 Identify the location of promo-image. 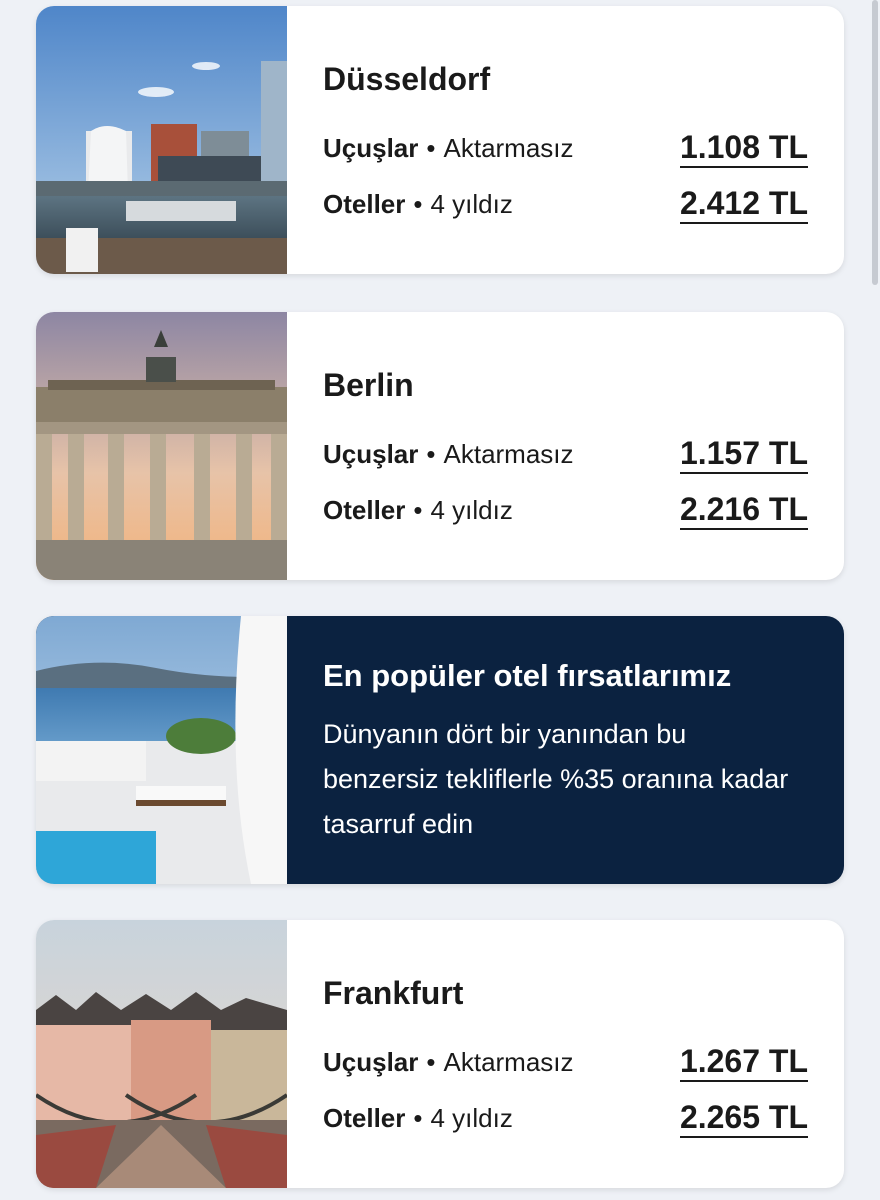
(161, 750).